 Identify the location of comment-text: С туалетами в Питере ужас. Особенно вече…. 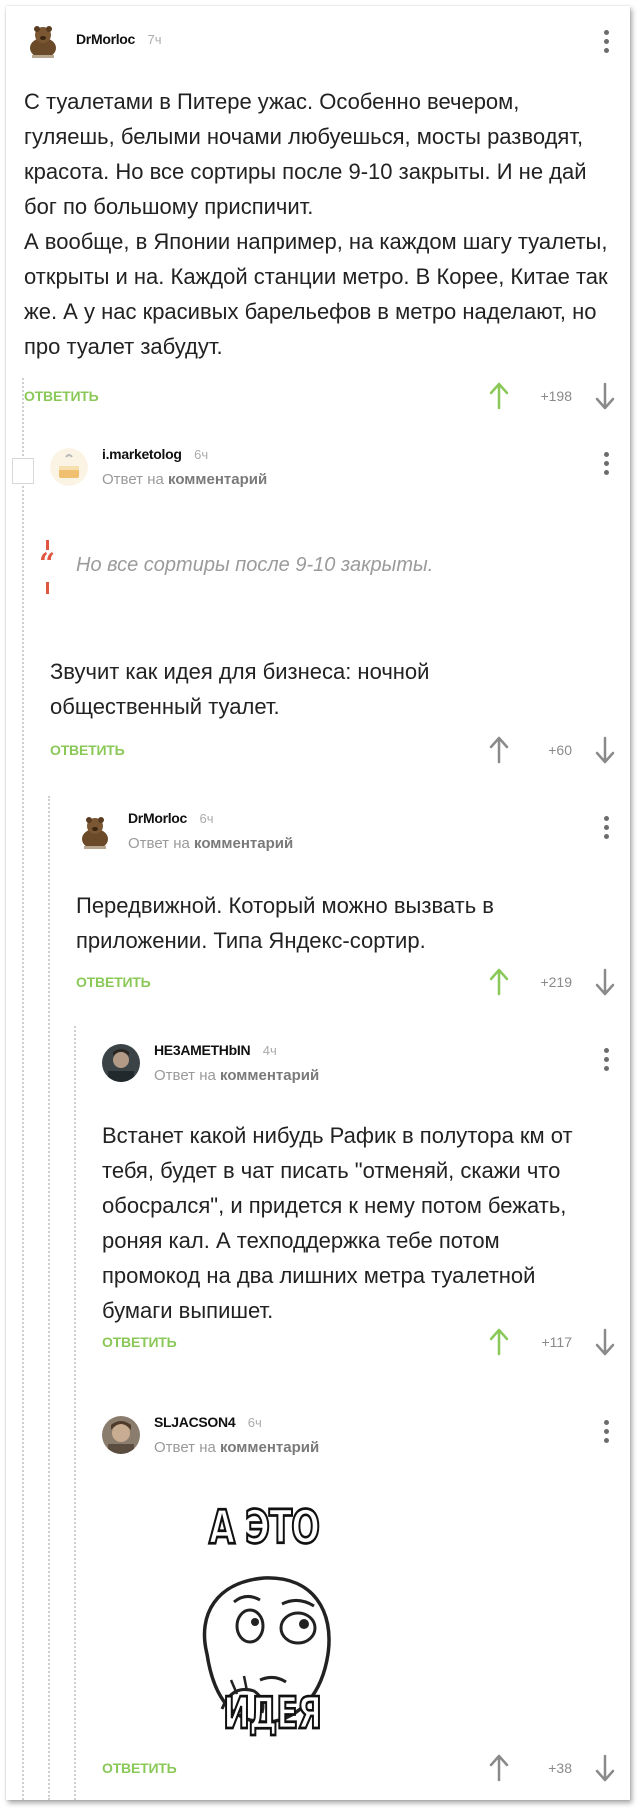
(316, 224).